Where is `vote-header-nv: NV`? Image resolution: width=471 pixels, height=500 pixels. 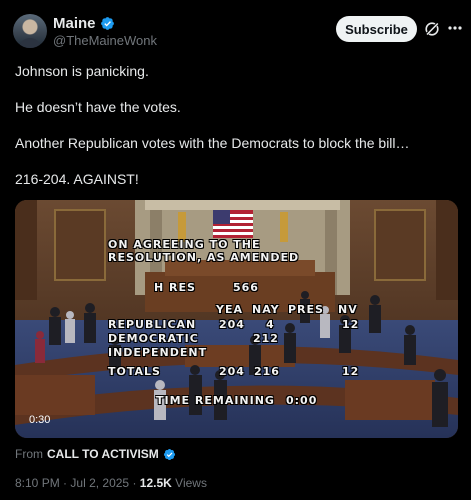
vote-header-nv: NV is located at coordinates (348, 309).